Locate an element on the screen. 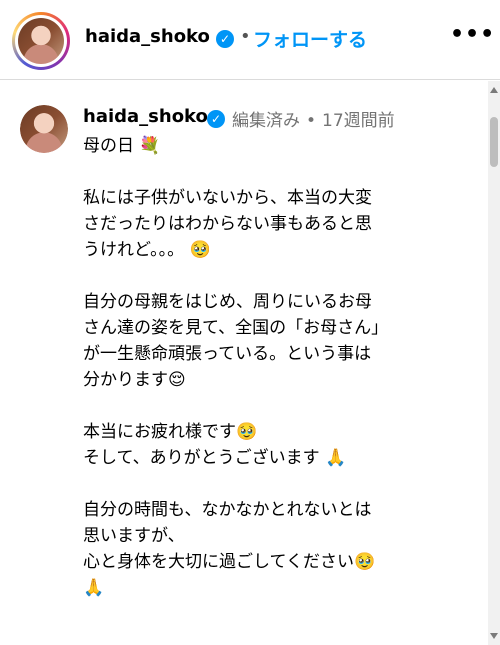 Image resolution: width=500 pixels, height=645 pixels. time-ago: 17週間前 is located at coordinates (358, 121).